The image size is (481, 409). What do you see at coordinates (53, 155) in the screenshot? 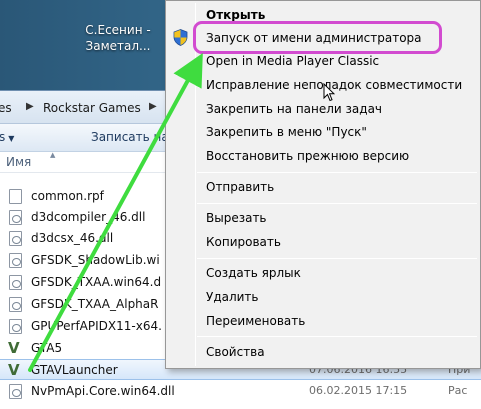
I see `sort-arrow-icon: ▲` at bounding box center [53, 155].